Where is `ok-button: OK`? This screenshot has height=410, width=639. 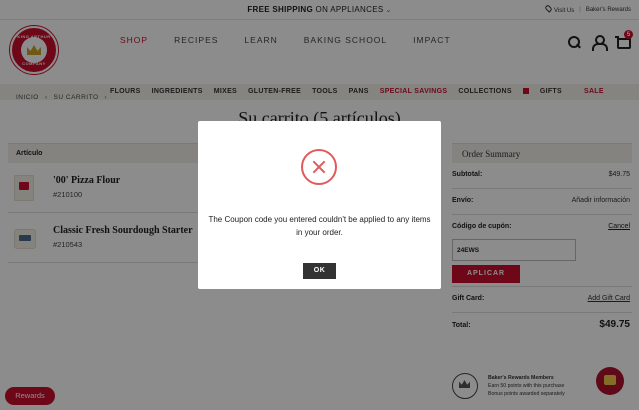 ok-button: OK is located at coordinates (319, 271).